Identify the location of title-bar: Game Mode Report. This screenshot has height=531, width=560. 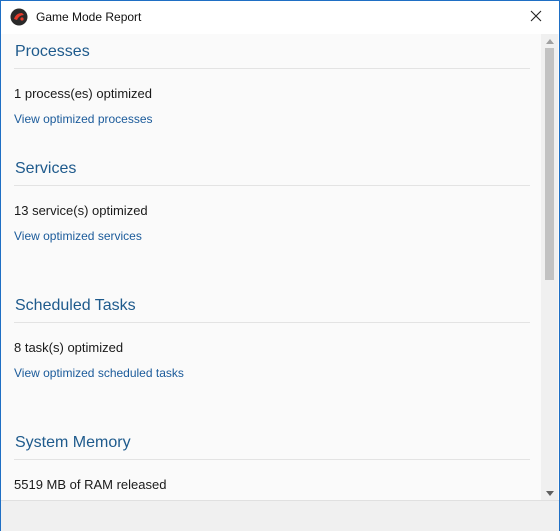
(280, 17).